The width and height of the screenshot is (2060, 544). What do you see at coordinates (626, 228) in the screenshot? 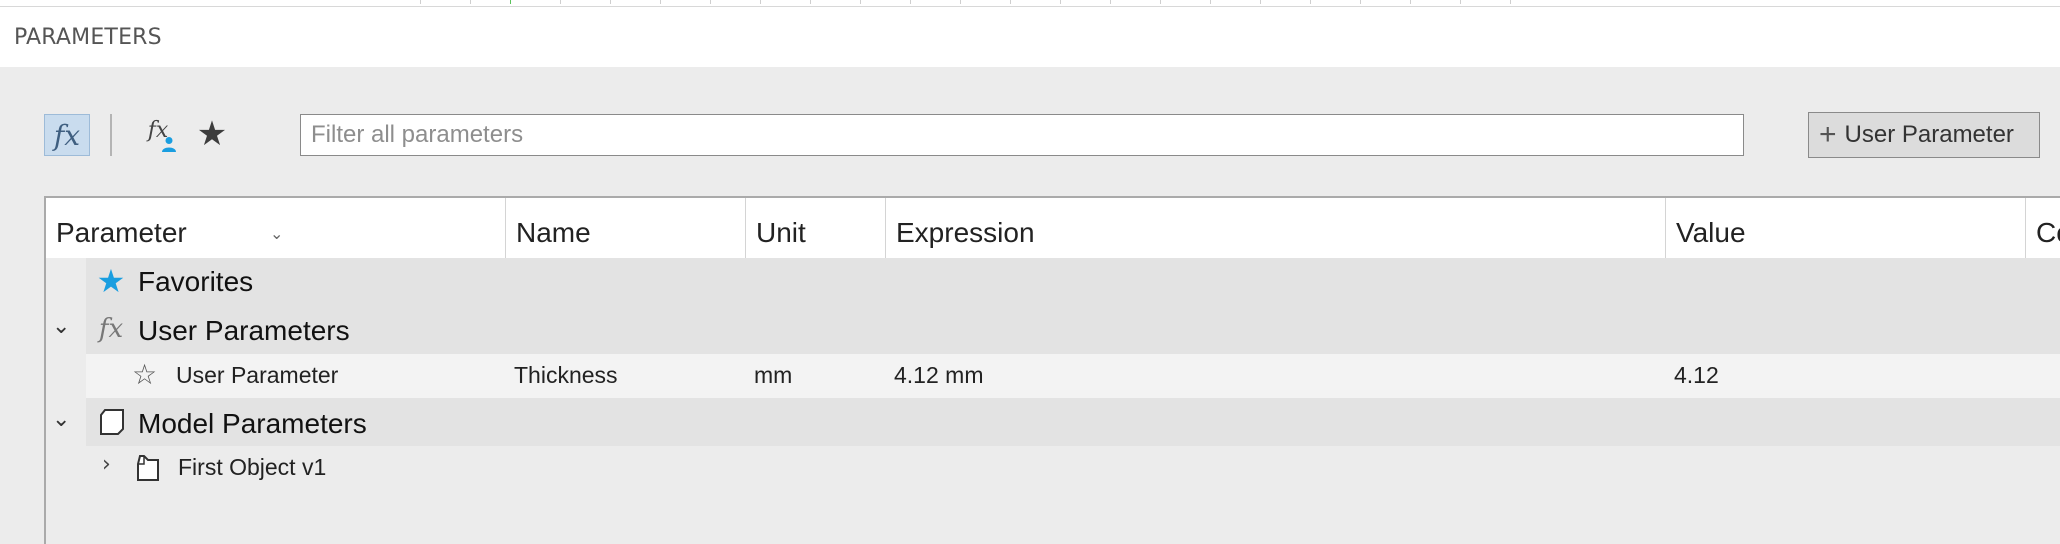
I see `column-header-name: Name` at bounding box center [626, 228].